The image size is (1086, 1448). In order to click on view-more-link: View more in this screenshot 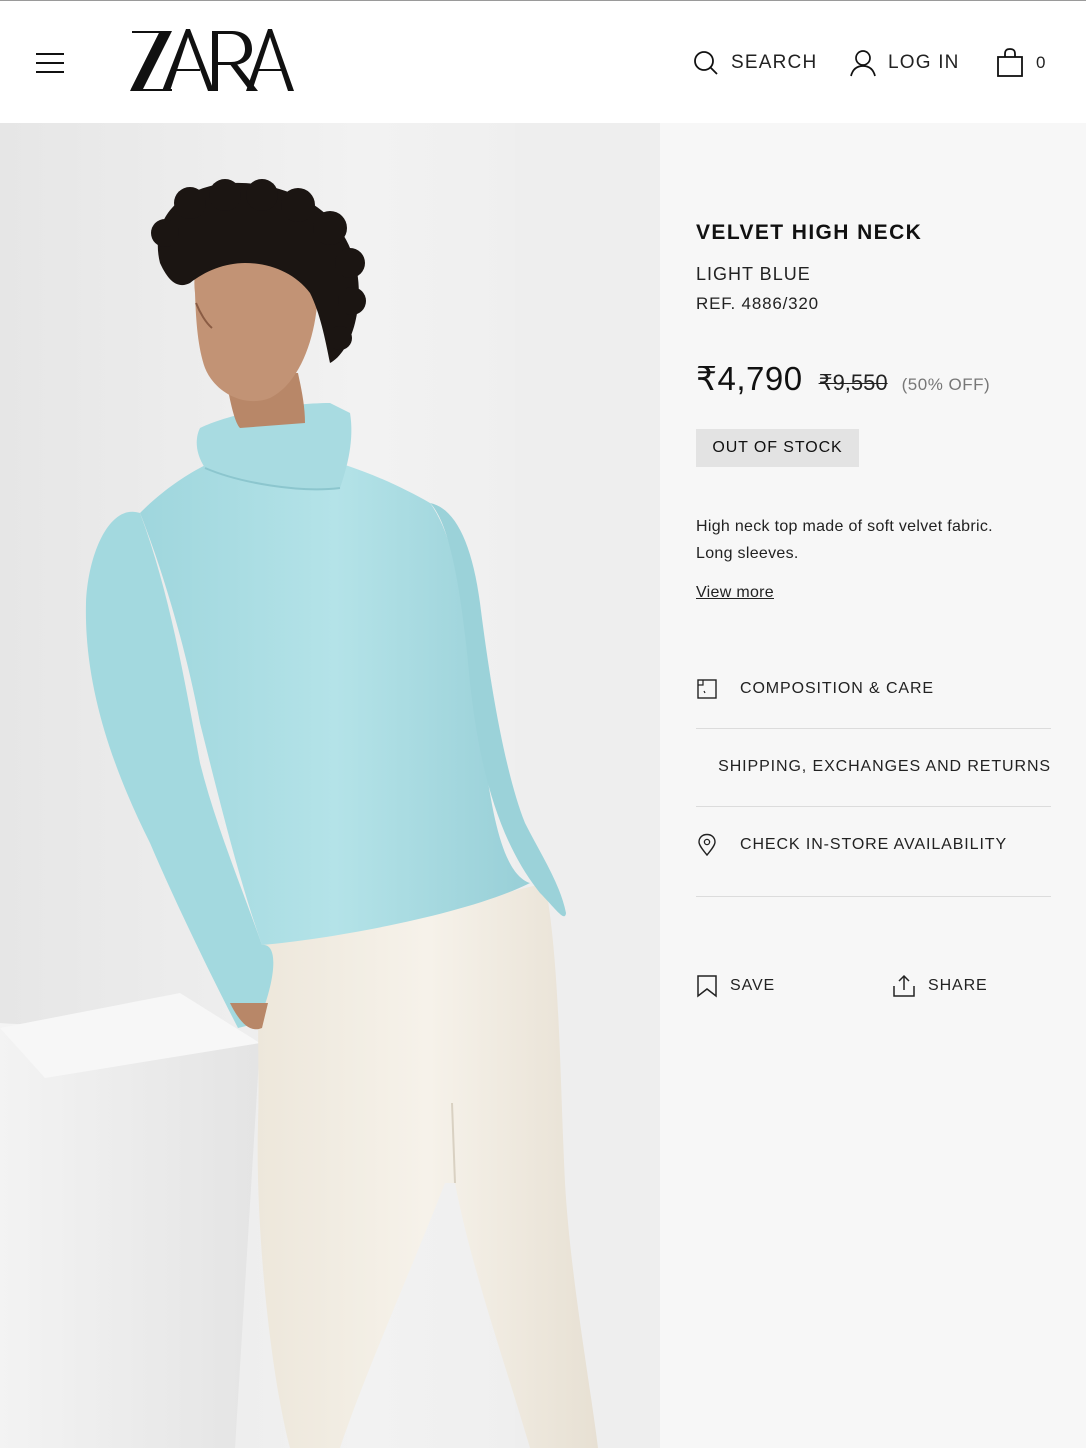, I will do `click(735, 593)`.